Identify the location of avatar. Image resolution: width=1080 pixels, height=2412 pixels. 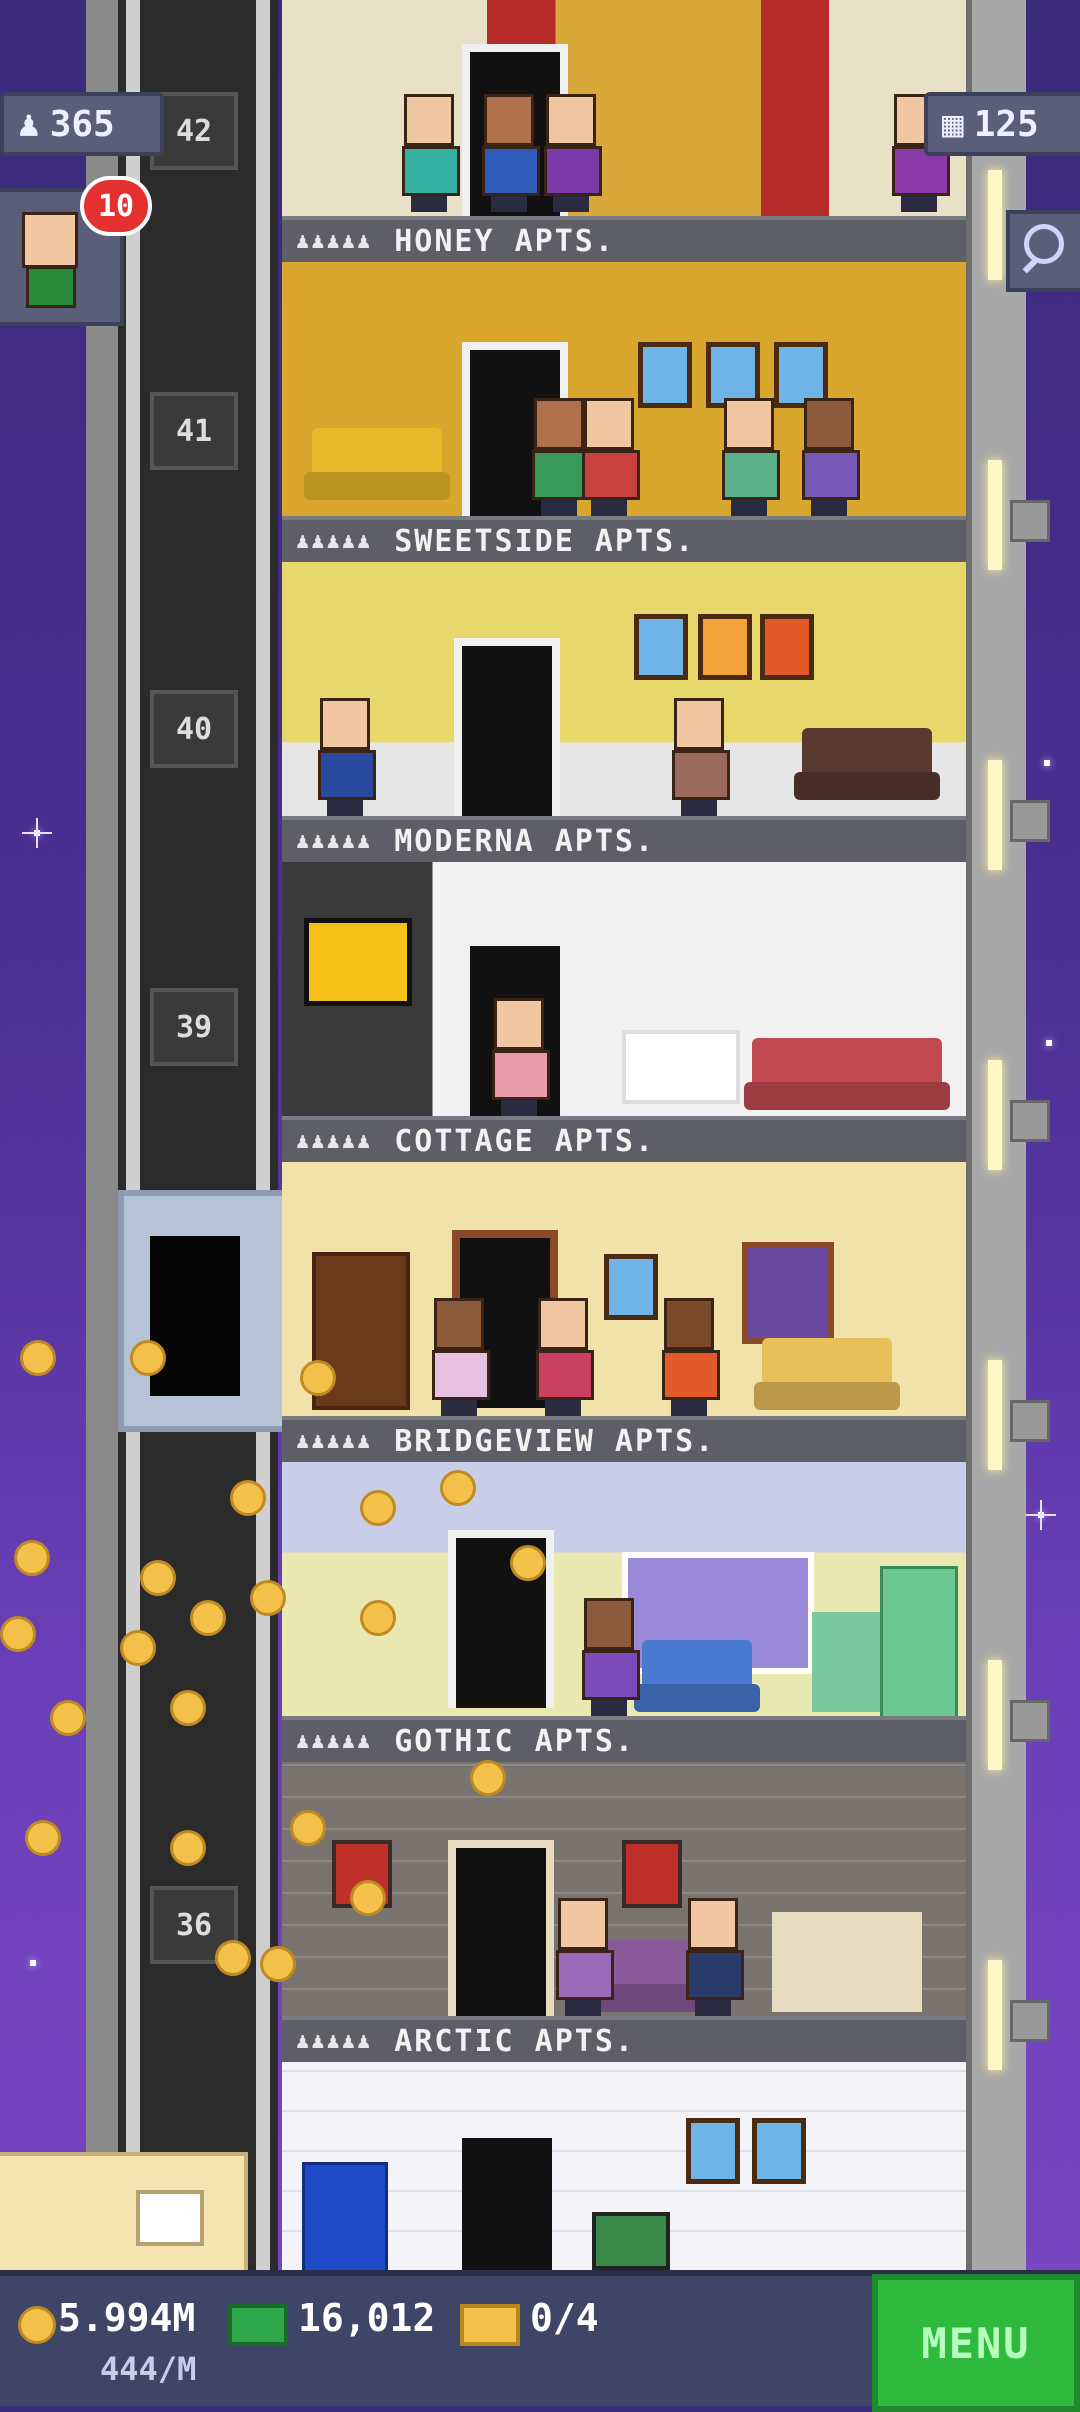
(50, 240).